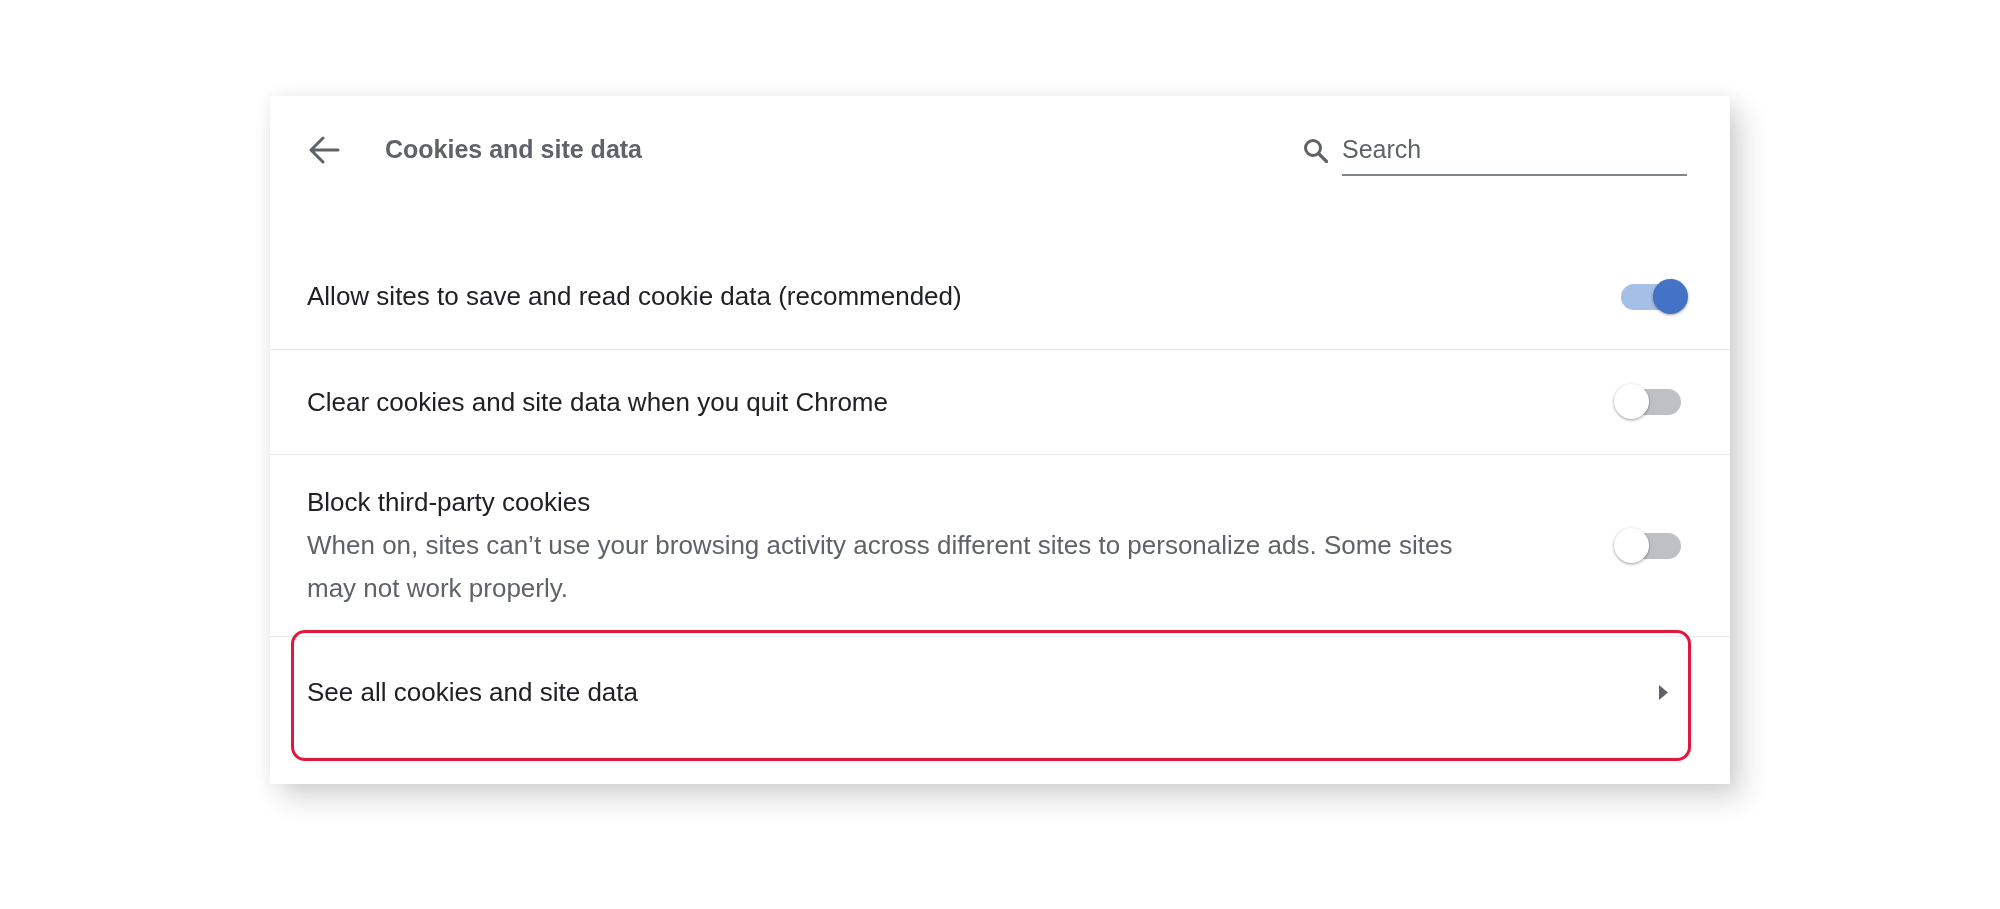 Image resolution: width=2000 pixels, height=909 pixels. I want to click on page-title: Cookies and site data, so click(514, 150).